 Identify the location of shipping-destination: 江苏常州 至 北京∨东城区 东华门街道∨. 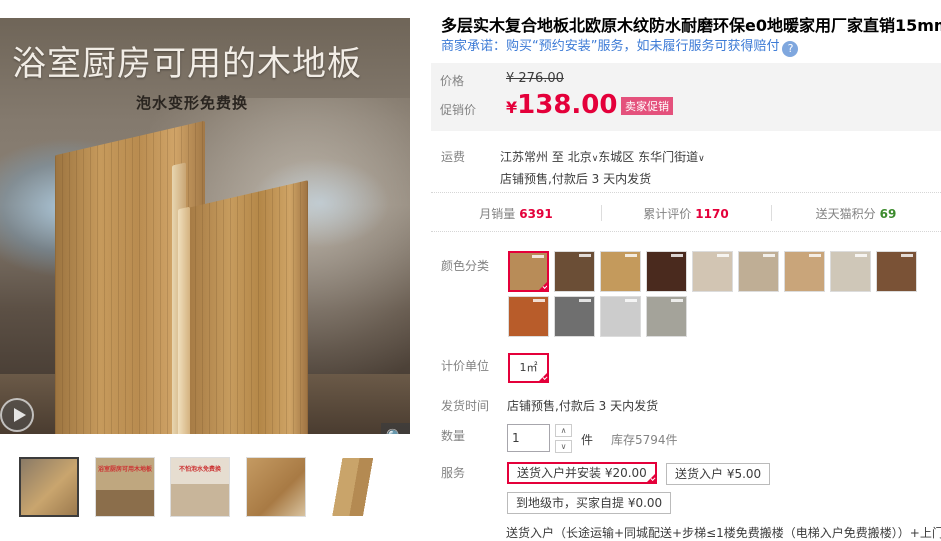
(602, 156).